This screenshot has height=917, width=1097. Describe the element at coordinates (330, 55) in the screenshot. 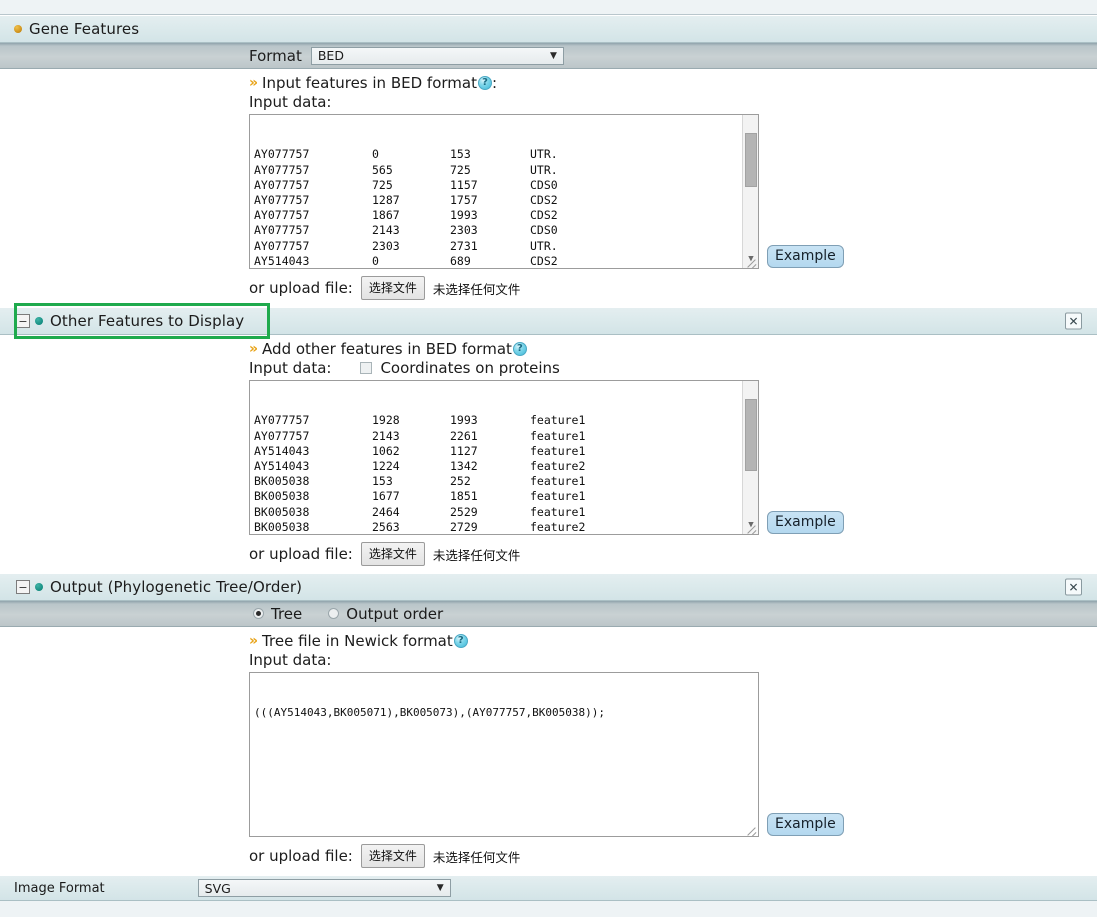

I see `format-select-value: BED` at that location.